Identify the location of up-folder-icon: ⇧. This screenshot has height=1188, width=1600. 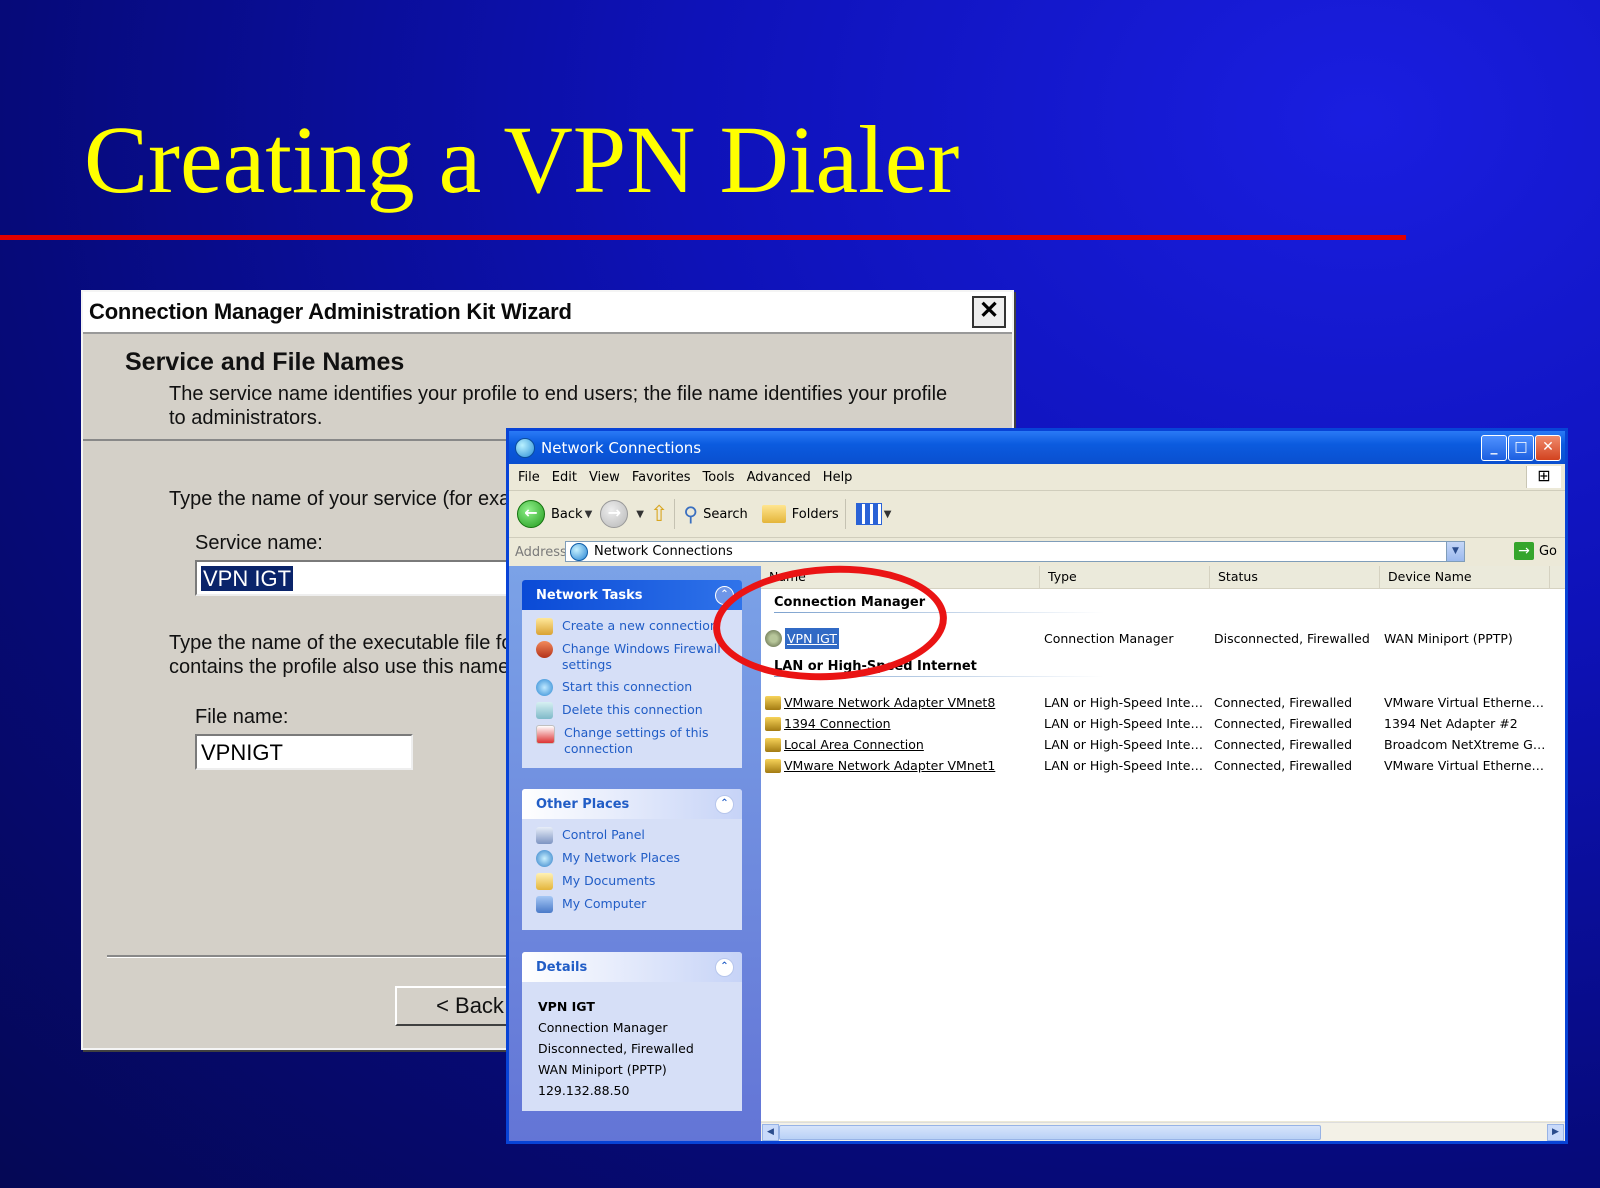
(659, 514).